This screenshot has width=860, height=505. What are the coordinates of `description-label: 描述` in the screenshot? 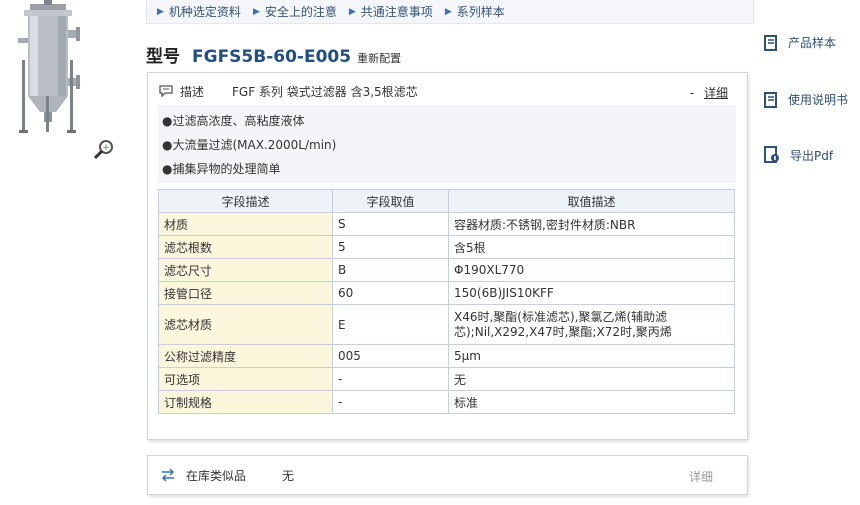 It's located at (192, 91).